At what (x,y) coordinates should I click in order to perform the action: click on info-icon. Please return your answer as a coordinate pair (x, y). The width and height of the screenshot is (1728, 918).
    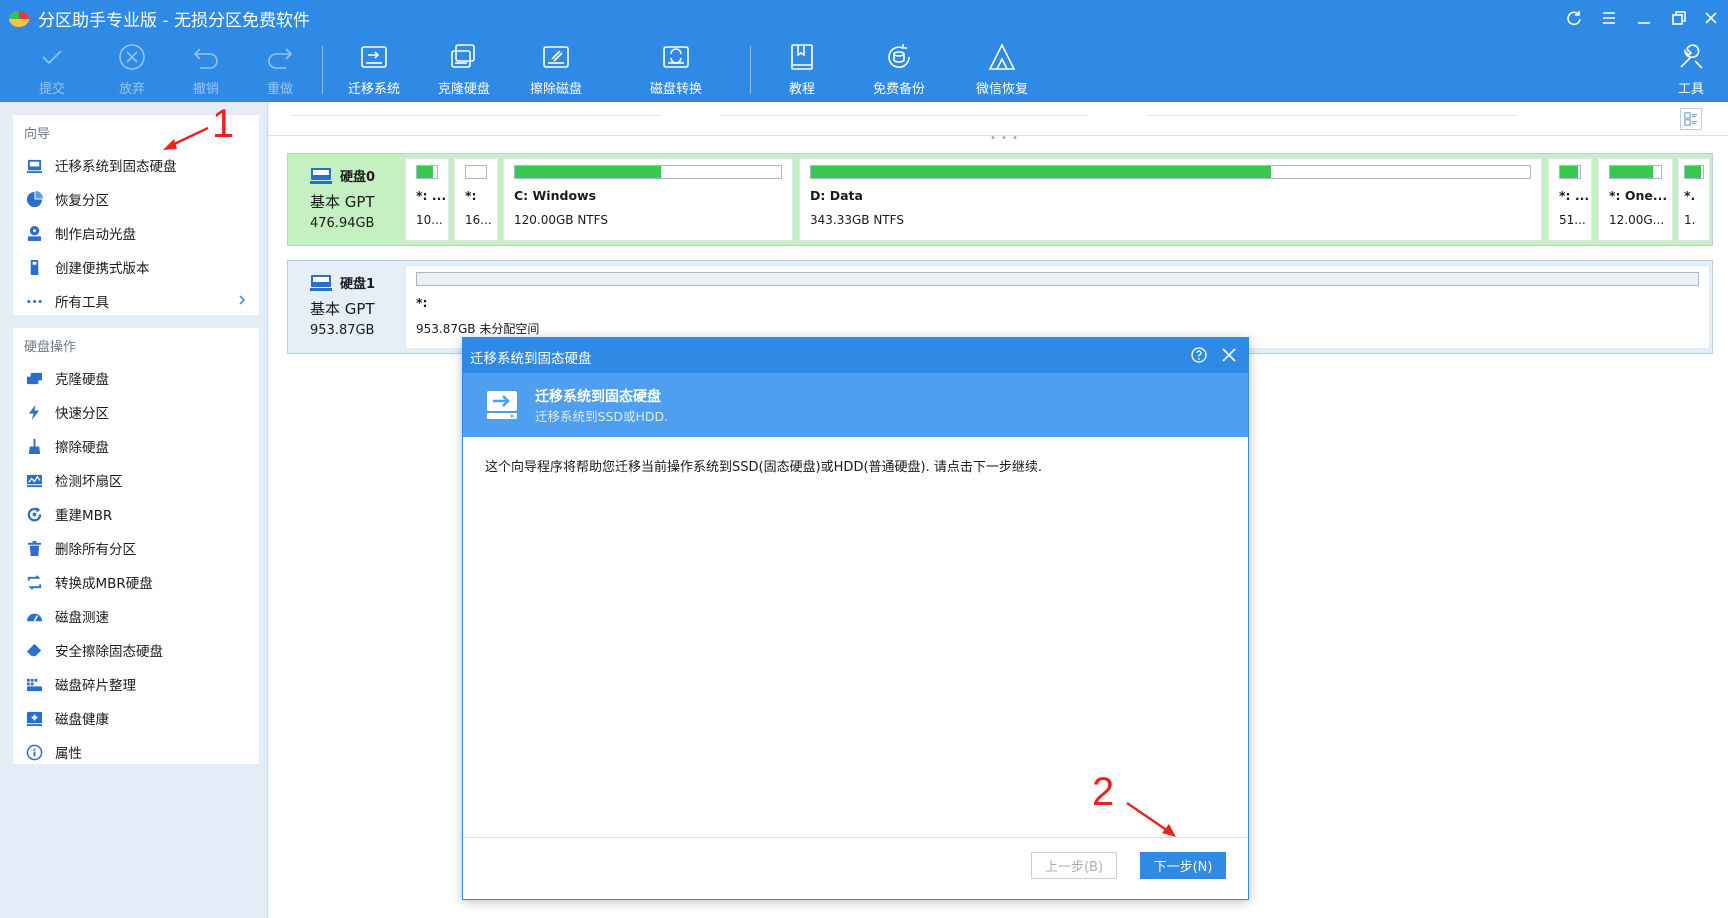
    Looking at the image, I should click on (34, 752).